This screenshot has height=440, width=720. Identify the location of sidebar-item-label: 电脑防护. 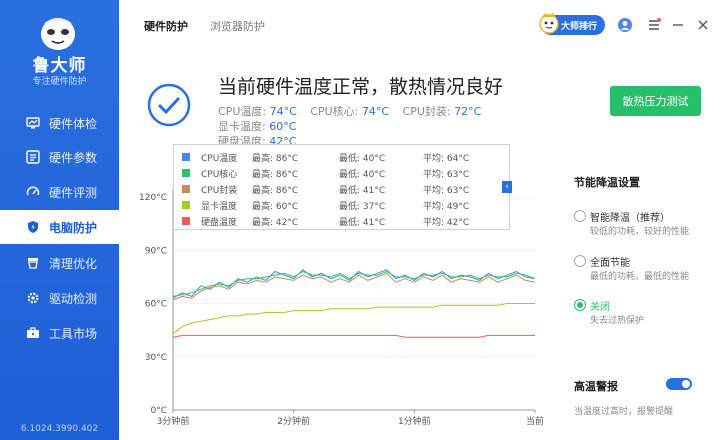
(73, 227).